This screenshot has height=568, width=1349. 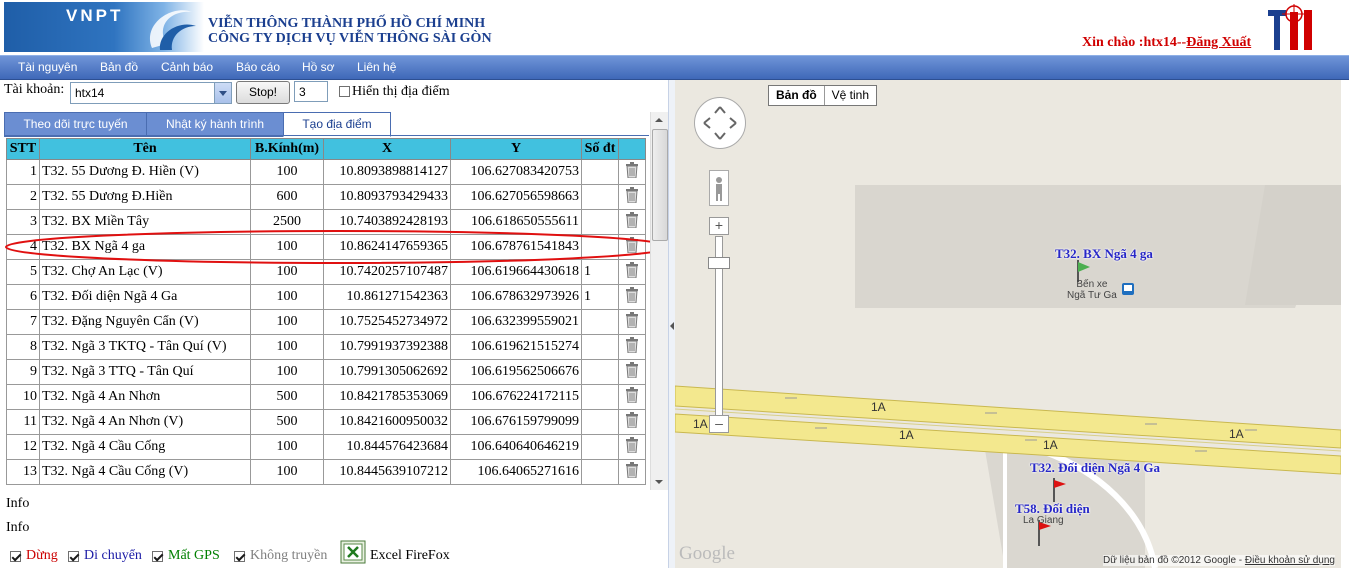 I want to click on street-view-pegman-icon, so click(x=719, y=188).